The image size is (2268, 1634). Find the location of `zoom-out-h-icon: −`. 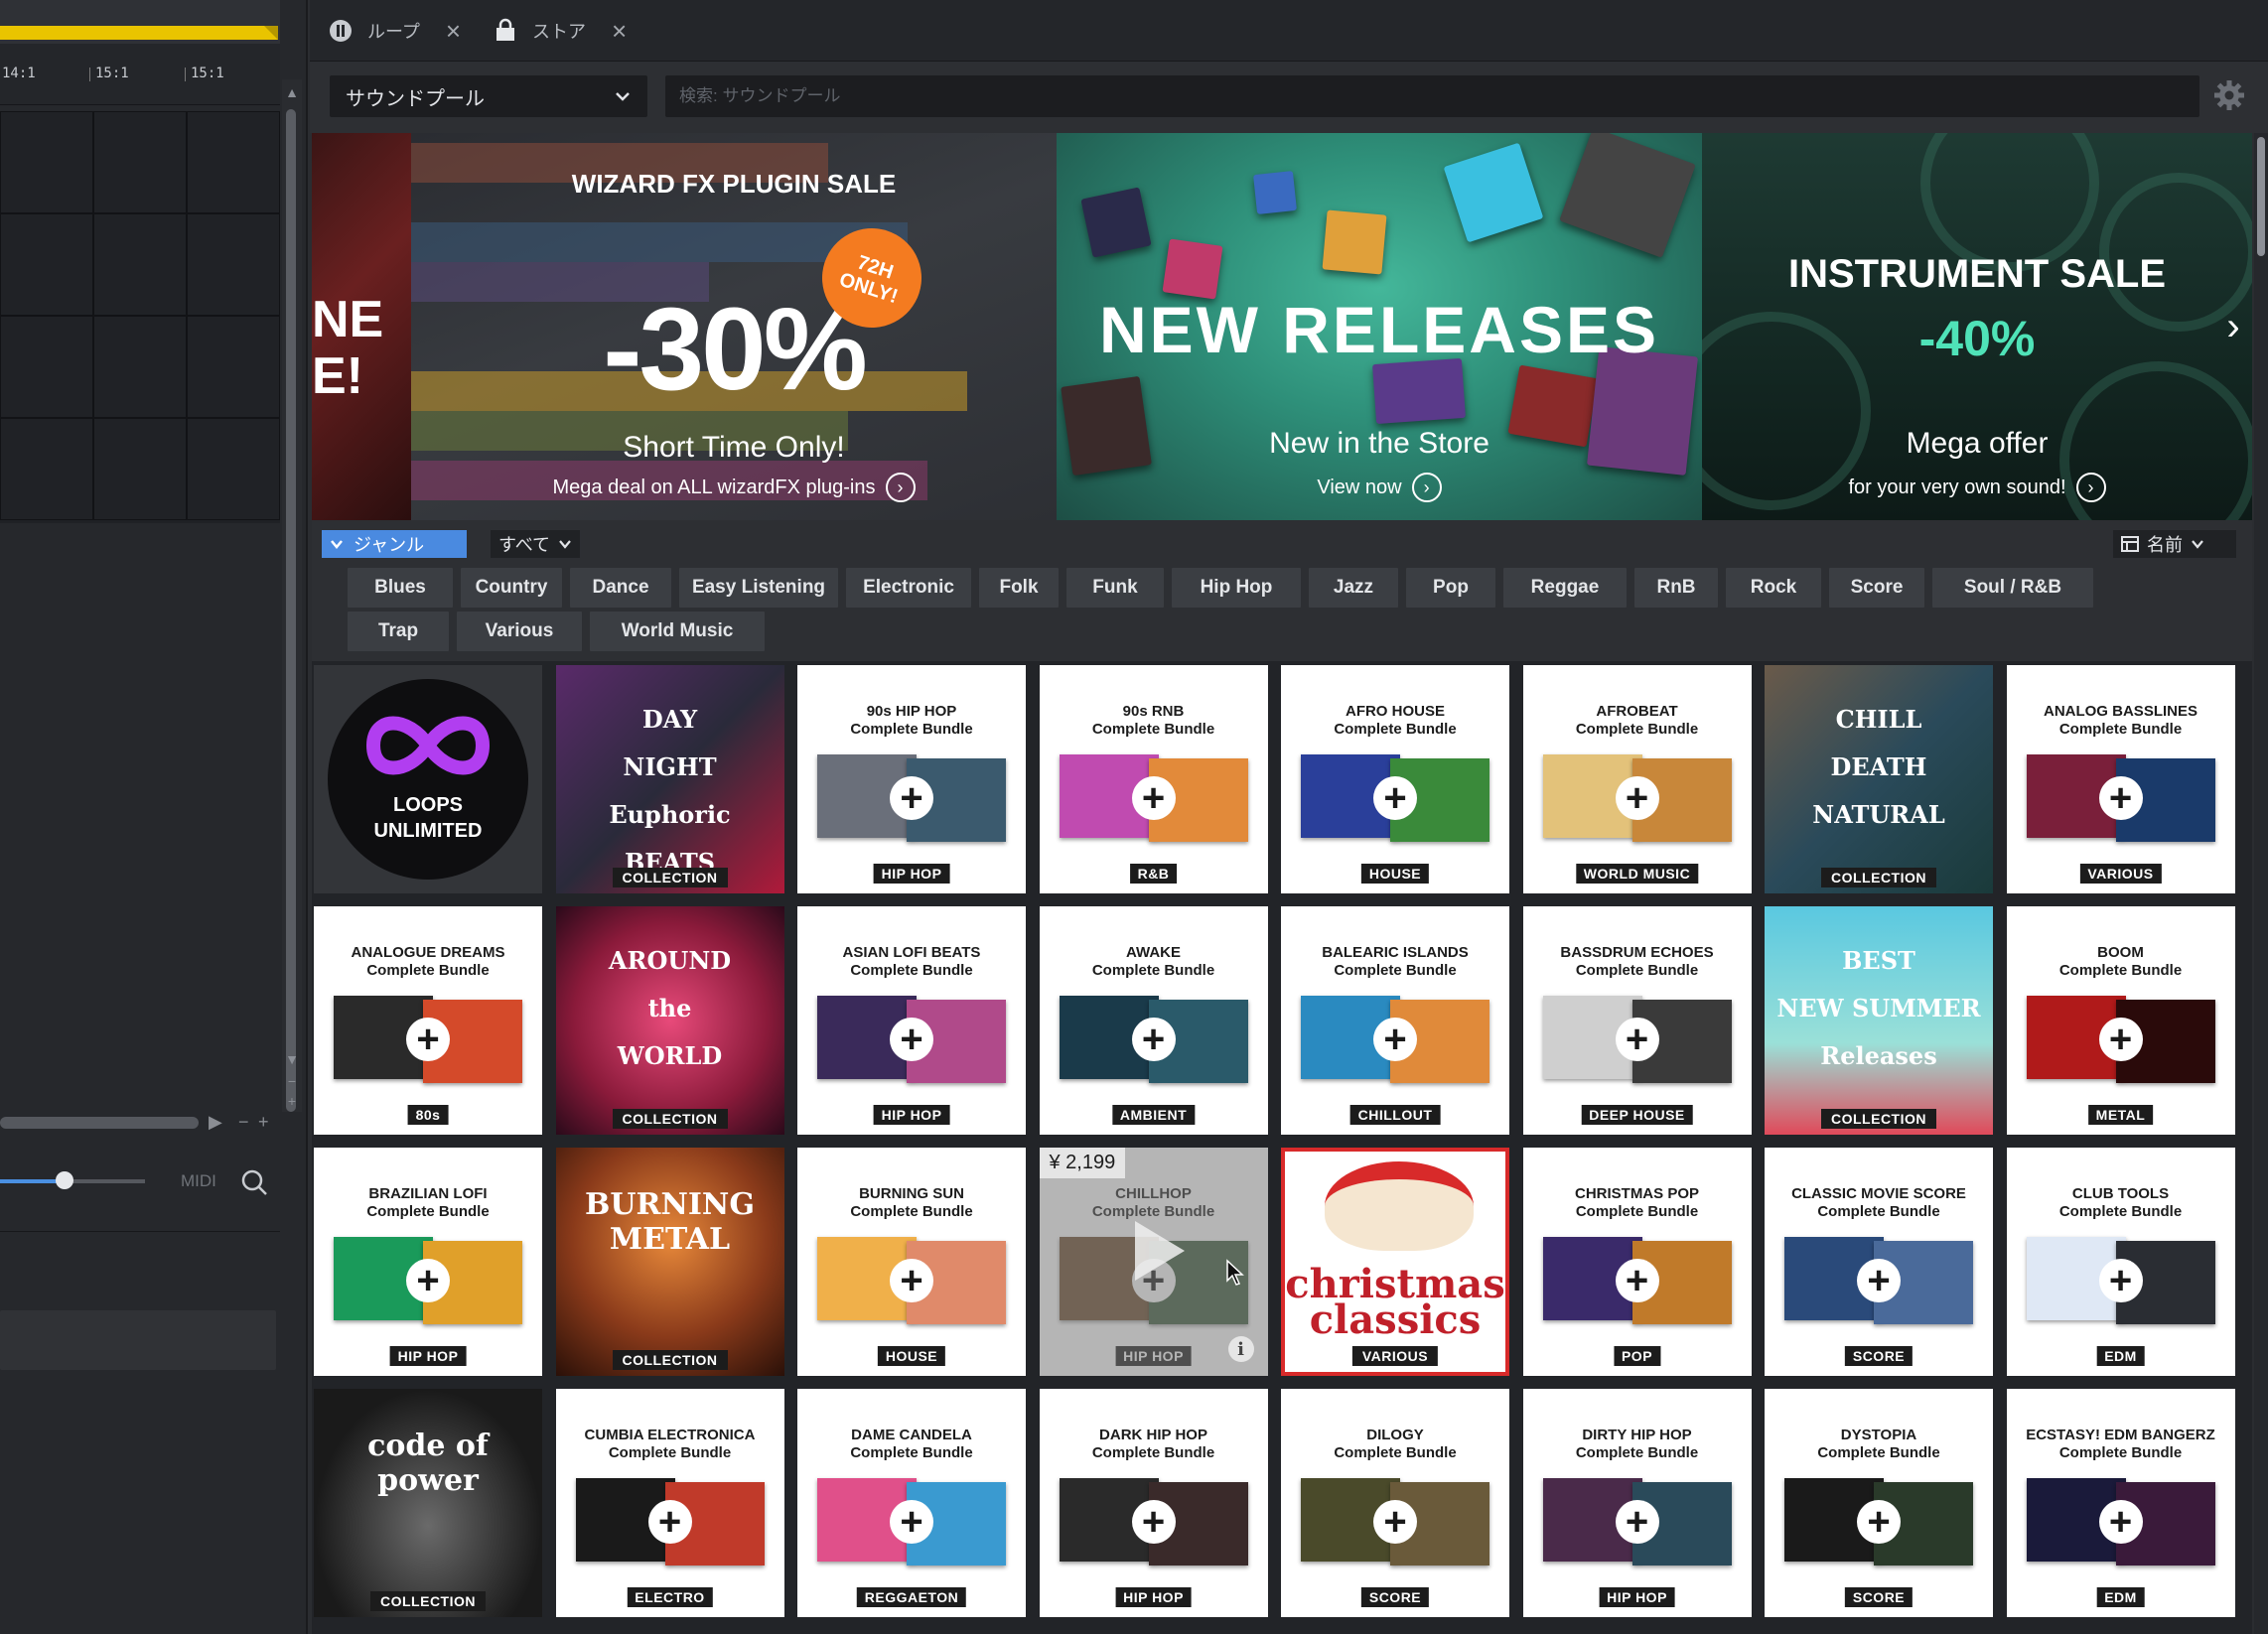

zoom-out-h-icon: − is located at coordinates (243, 1122).